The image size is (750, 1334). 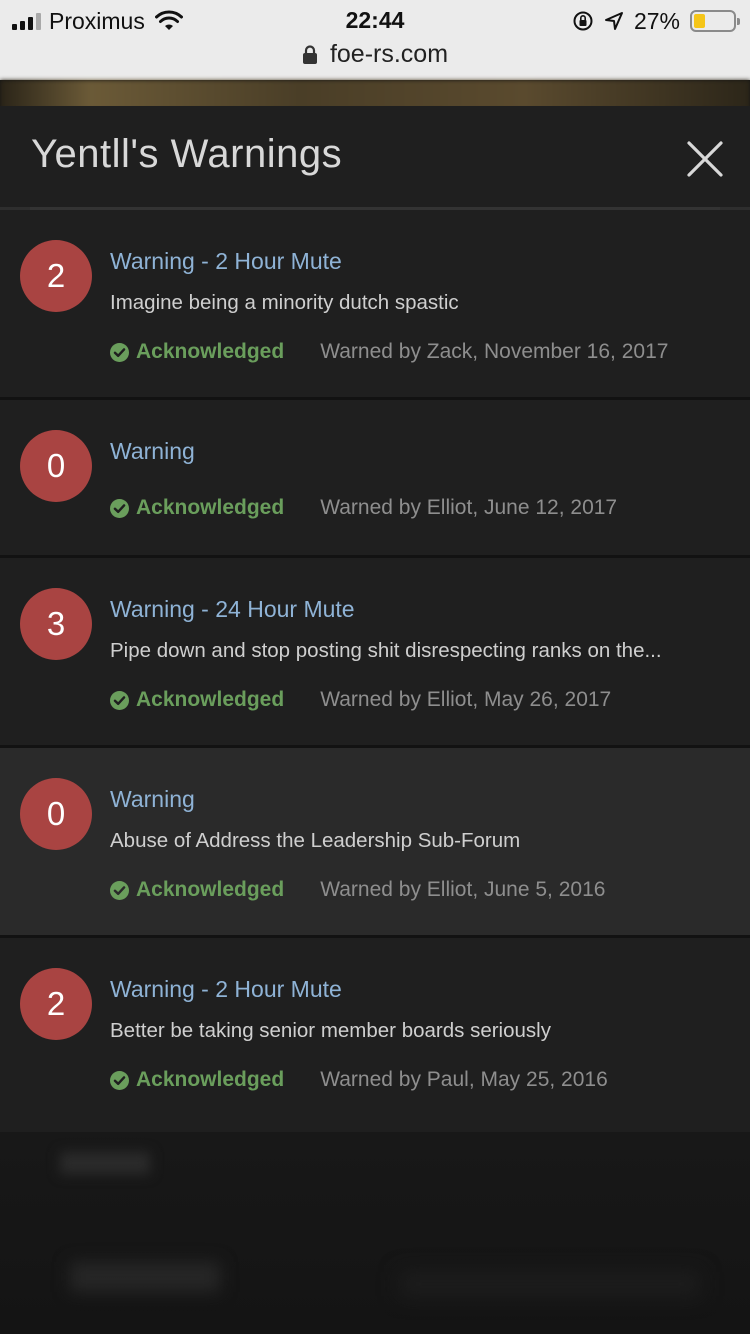 What do you see at coordinates (705, 159) in the screenshot?
I see `close-icon` at bounding box center [705, 159].